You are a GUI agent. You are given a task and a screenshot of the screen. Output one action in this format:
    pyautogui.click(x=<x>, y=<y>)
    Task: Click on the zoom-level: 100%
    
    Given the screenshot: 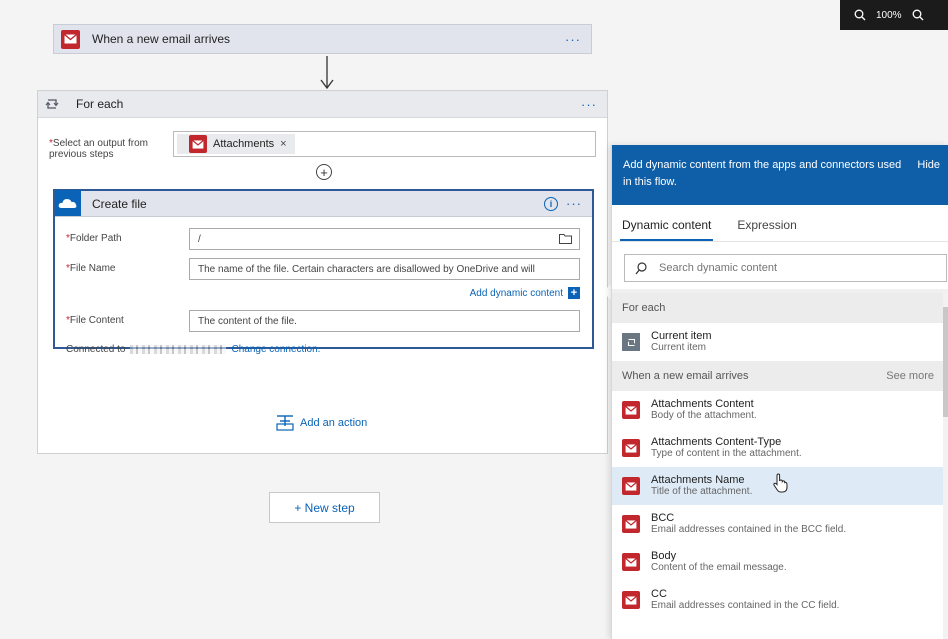 What is the action you would take?
    pyautogui.click(x=889, y=15)
    